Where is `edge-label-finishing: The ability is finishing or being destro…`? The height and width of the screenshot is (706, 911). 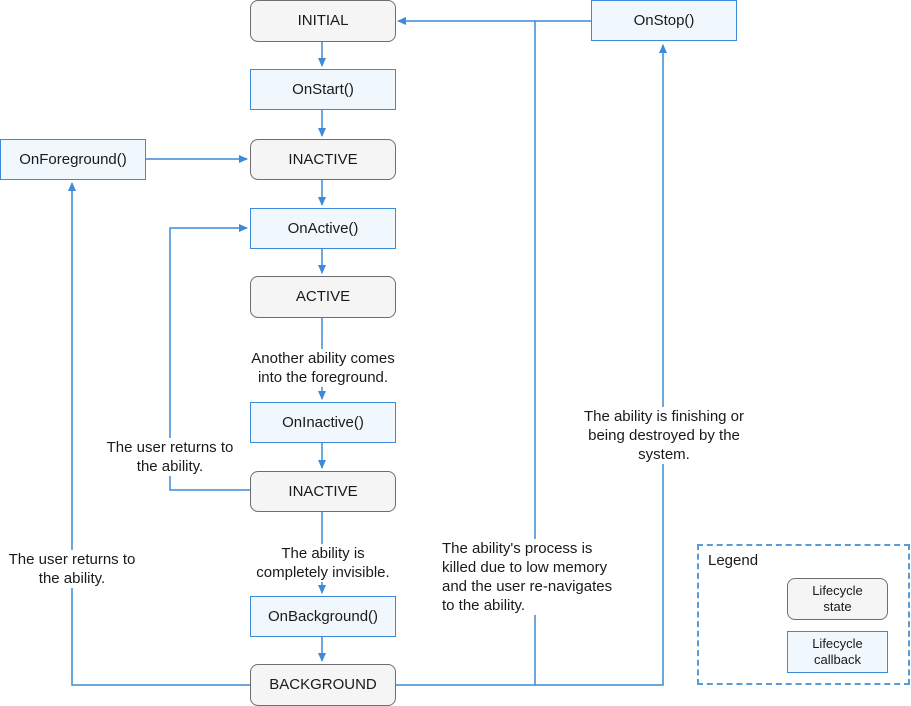 edge-label-finishing: The ability is finishing or being destro… is located at coordinates (664, 435).